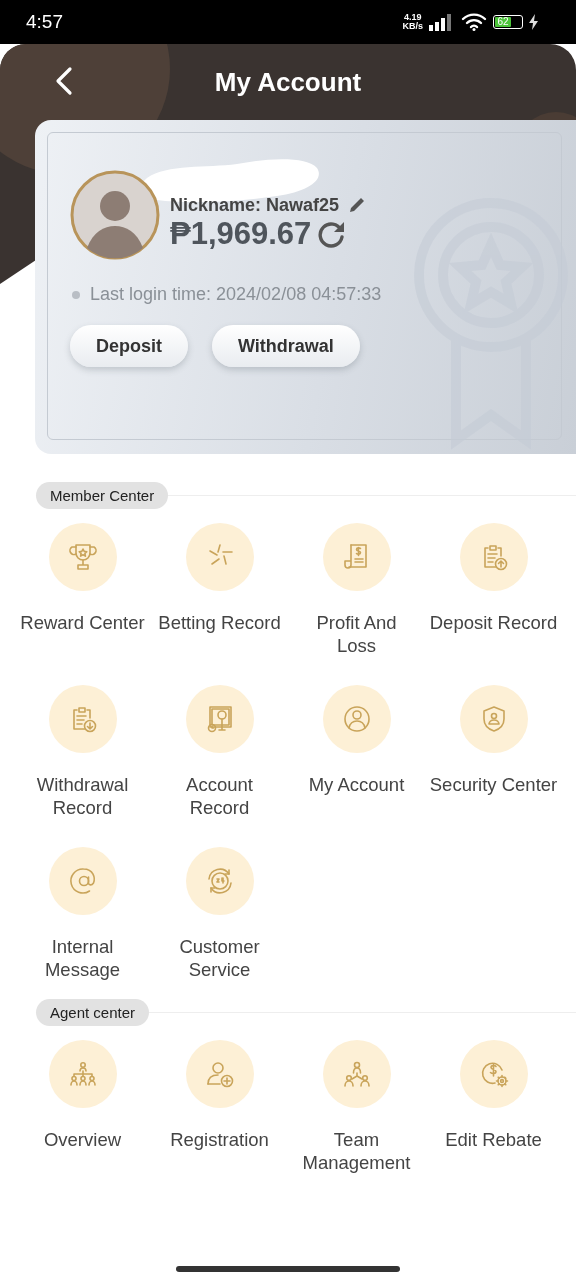  Describe the element at coordinates (82, 1139) in the screenshot. I see `menu-item-label: Overview` at that location.